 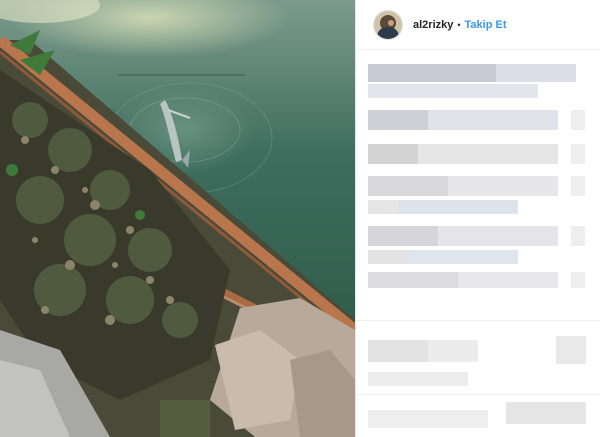 I want to click on post-header: al2rizky • Takip Et, so click(x=478, y=25).